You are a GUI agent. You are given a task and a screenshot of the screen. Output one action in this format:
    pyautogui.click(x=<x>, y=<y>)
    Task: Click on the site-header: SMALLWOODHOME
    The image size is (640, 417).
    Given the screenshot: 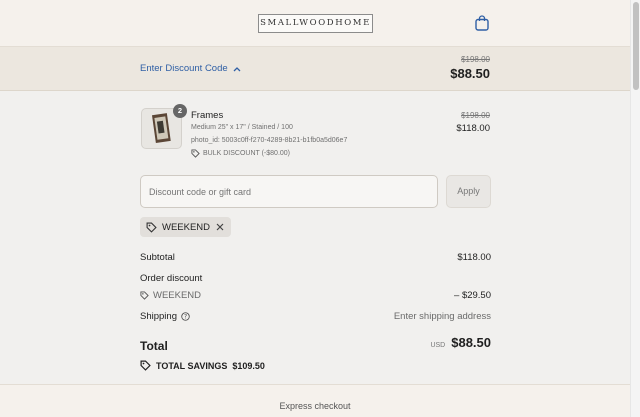 What is the action you would take?
    pyautogui.click(x=315, y=23)
    